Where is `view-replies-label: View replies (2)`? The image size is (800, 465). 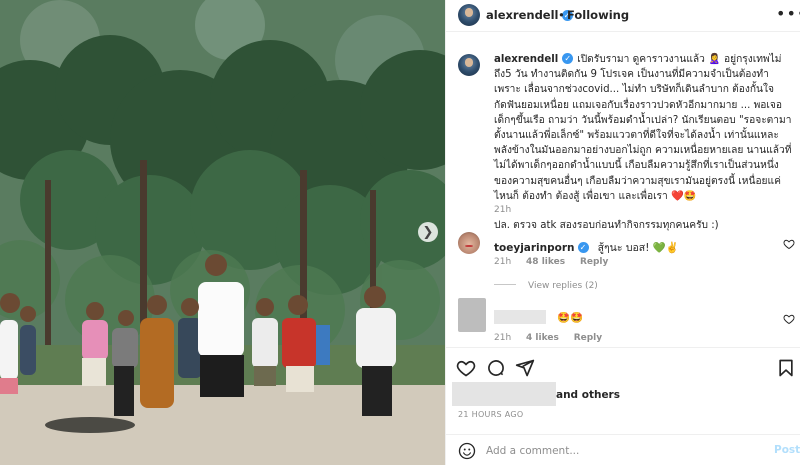 view-replies-label: View replies (2) is located at coordinates (563, 286).